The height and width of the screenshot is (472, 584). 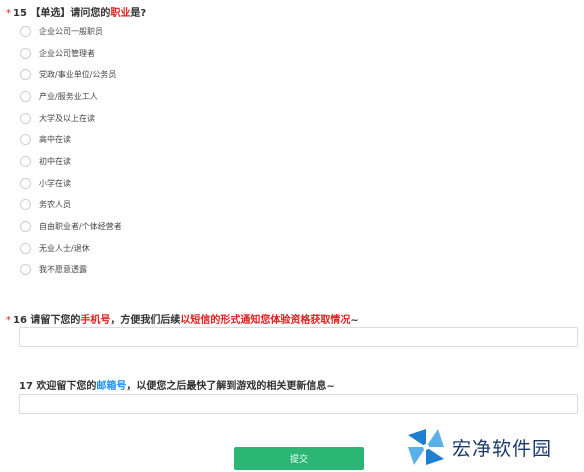 I want to click on option-label: 我不愿意透露, so click(x=63, y=269).